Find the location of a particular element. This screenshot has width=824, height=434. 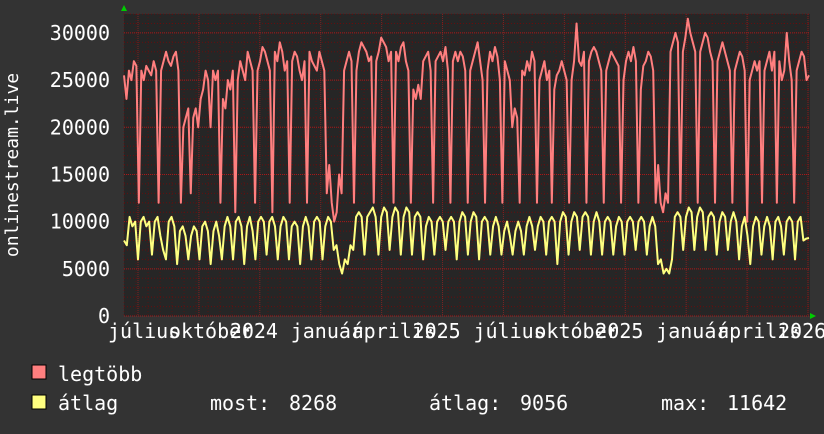

y-tick-label: 5000 is located at coordinates (86, 269).